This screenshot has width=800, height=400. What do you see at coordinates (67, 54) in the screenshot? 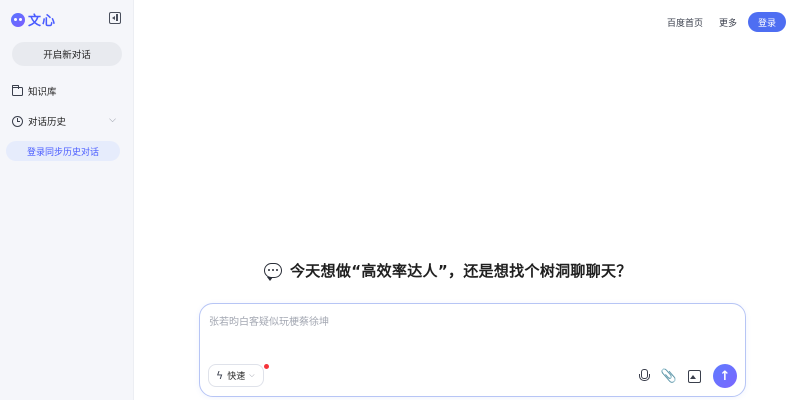
I see `new-chat-button: 开启新对话` at bounding box center [67, 54].